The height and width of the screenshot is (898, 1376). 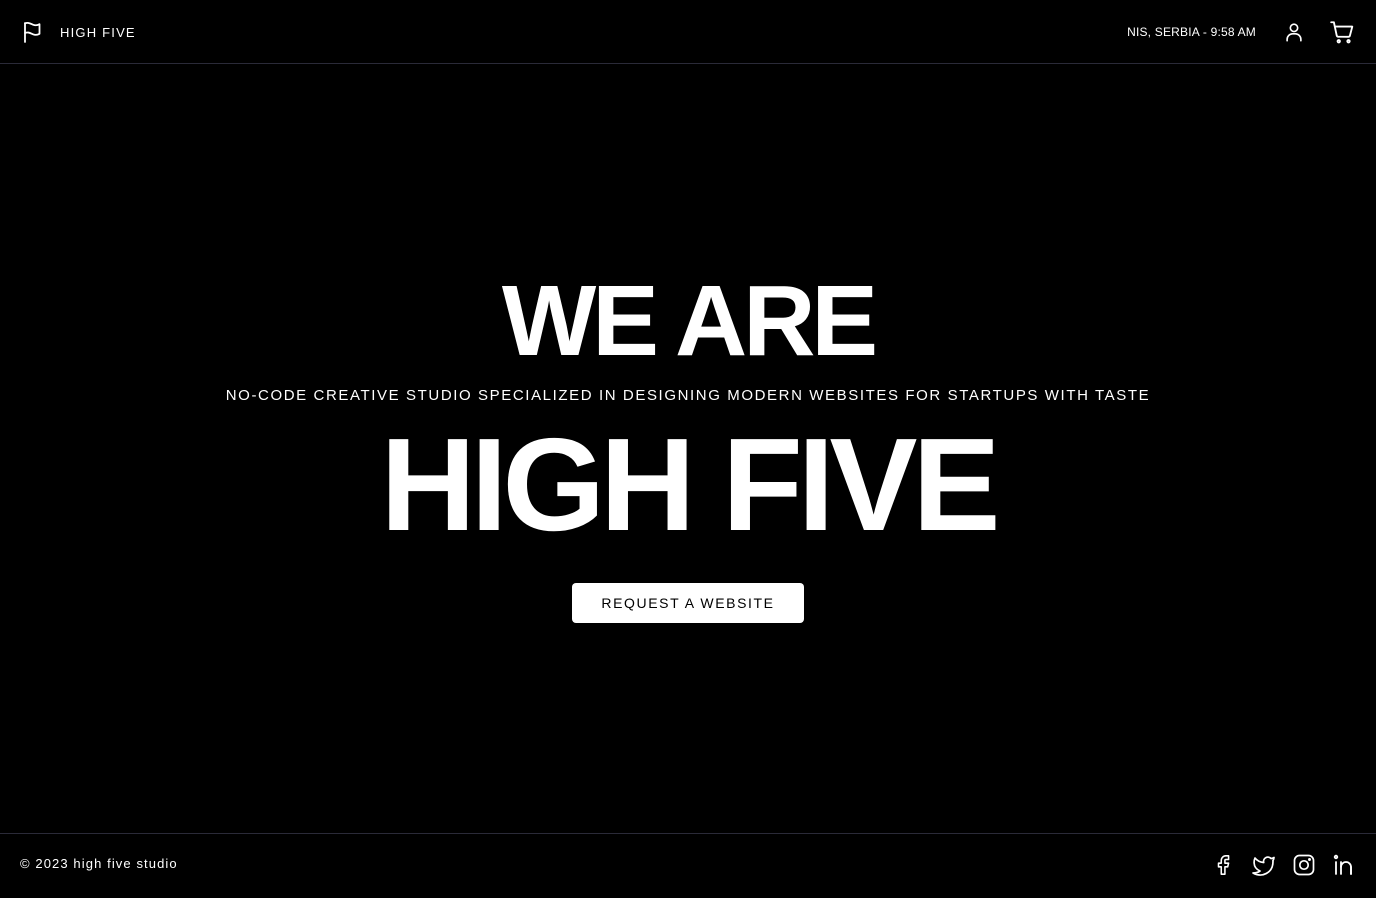 I want to click on flag-icon, so click(x=32, y=32).